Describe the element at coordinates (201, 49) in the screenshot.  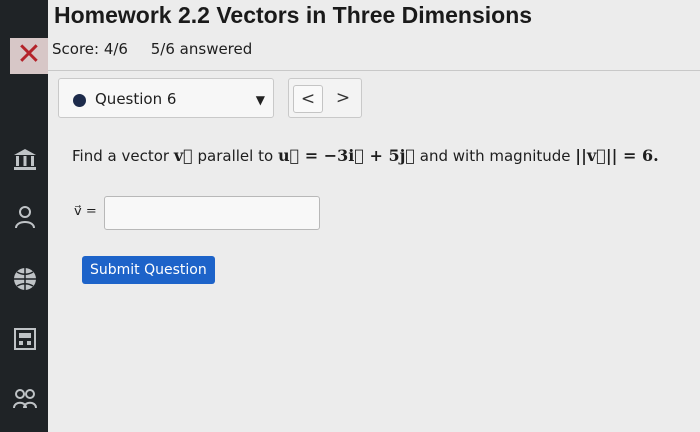
I see `answered-count: 5/6 answered` at that location.